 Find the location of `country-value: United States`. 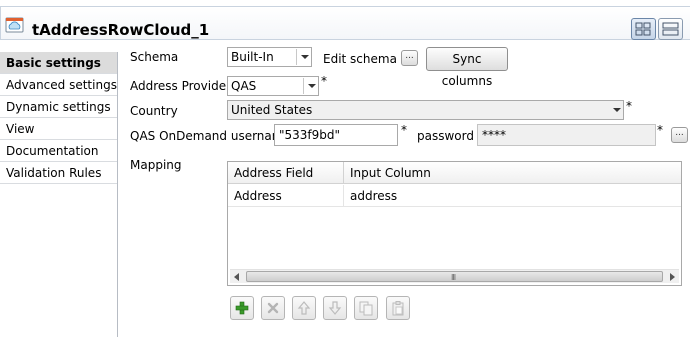

country-value: United States is located at coordinates (272, 110).